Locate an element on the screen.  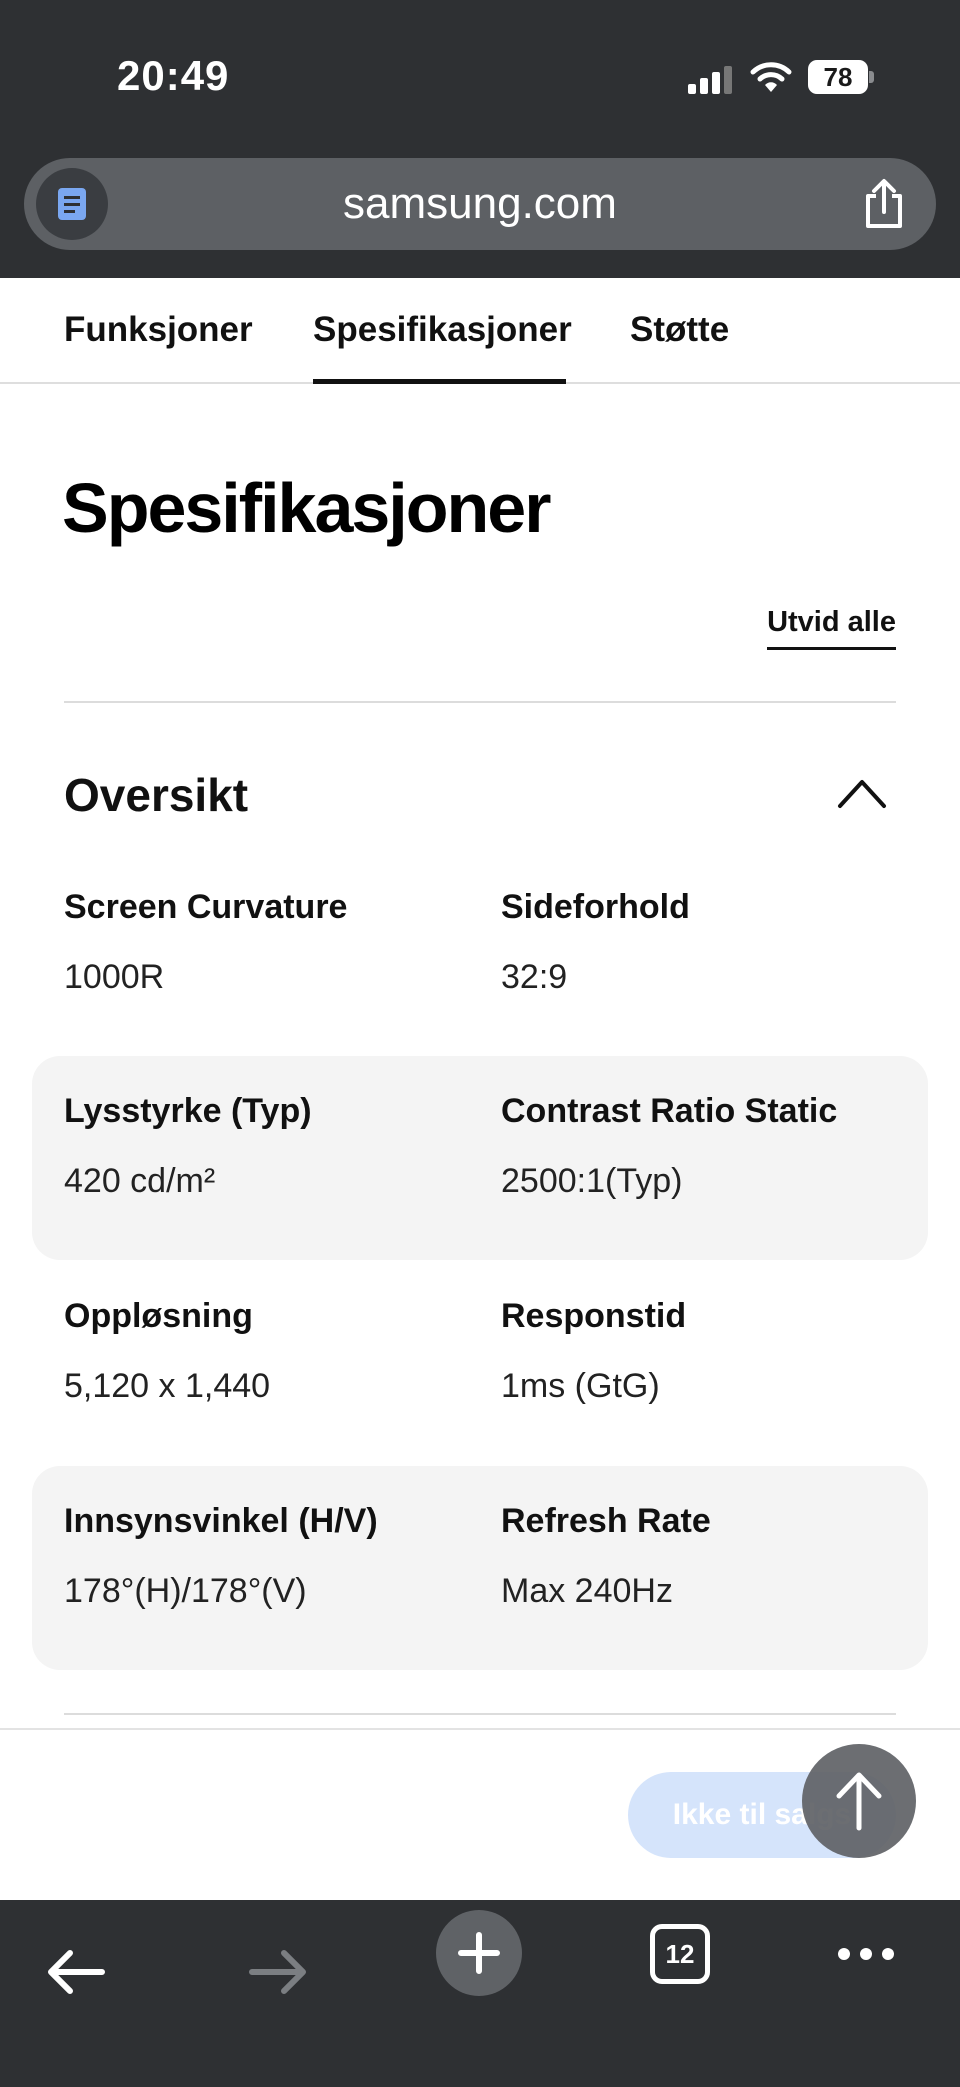
browser-bottom-toolbar: 12 is located at coordinates (480, 1993).